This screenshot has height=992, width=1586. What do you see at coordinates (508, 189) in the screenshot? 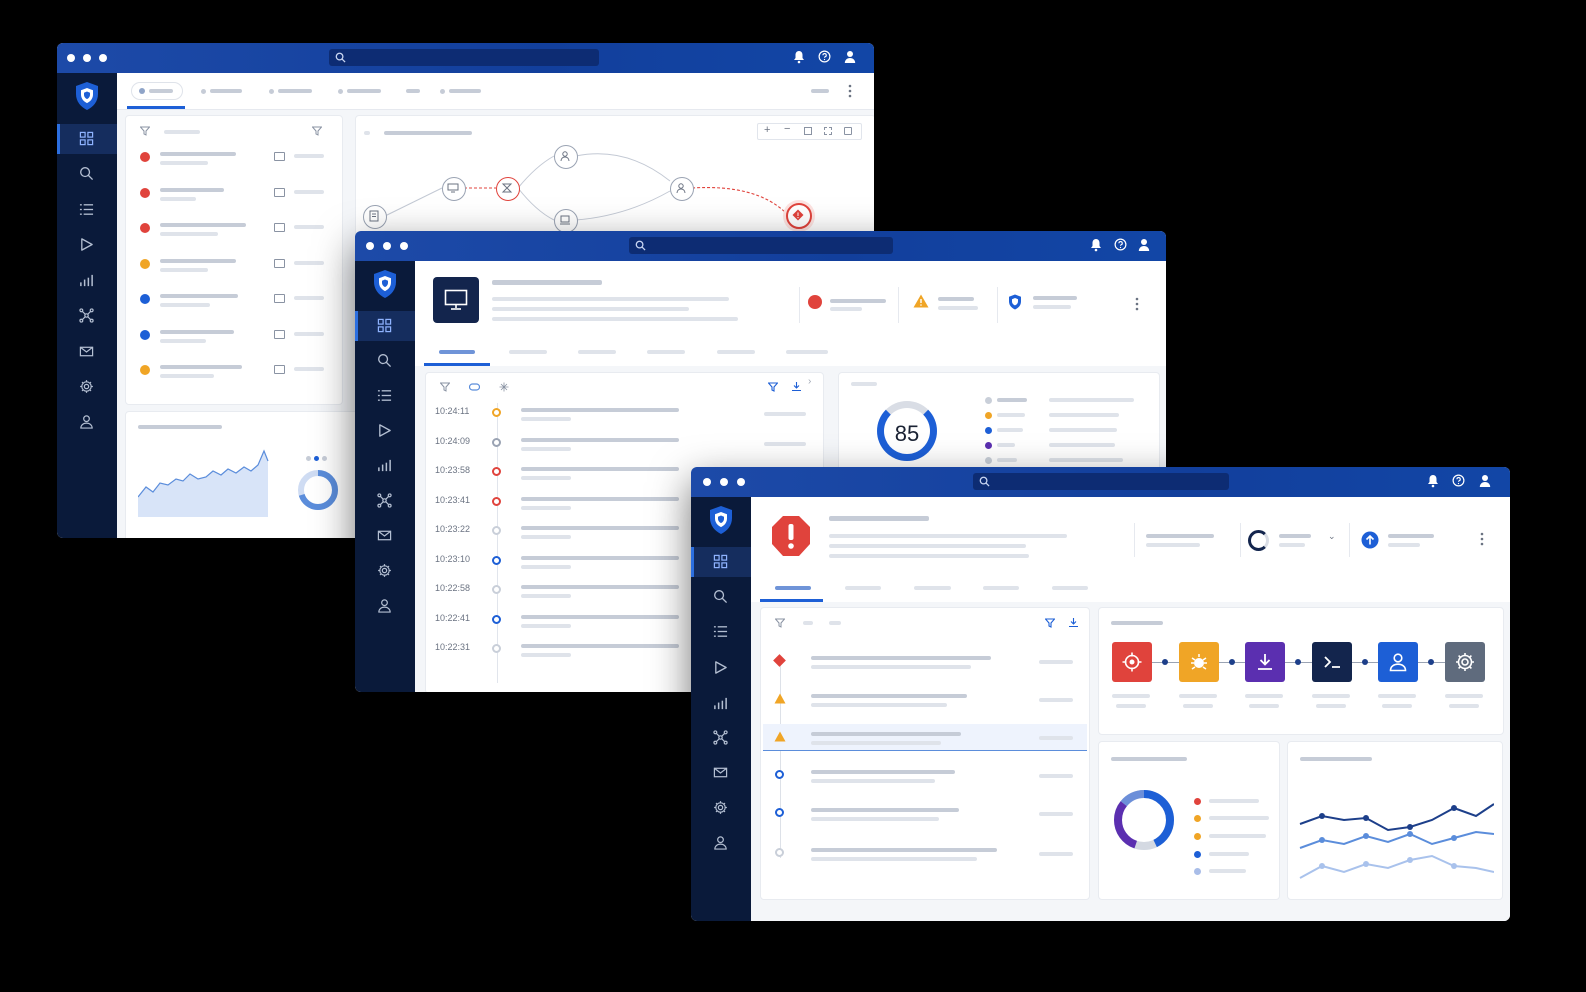
I see `graph-node-process` at bounding box center [508, 189].